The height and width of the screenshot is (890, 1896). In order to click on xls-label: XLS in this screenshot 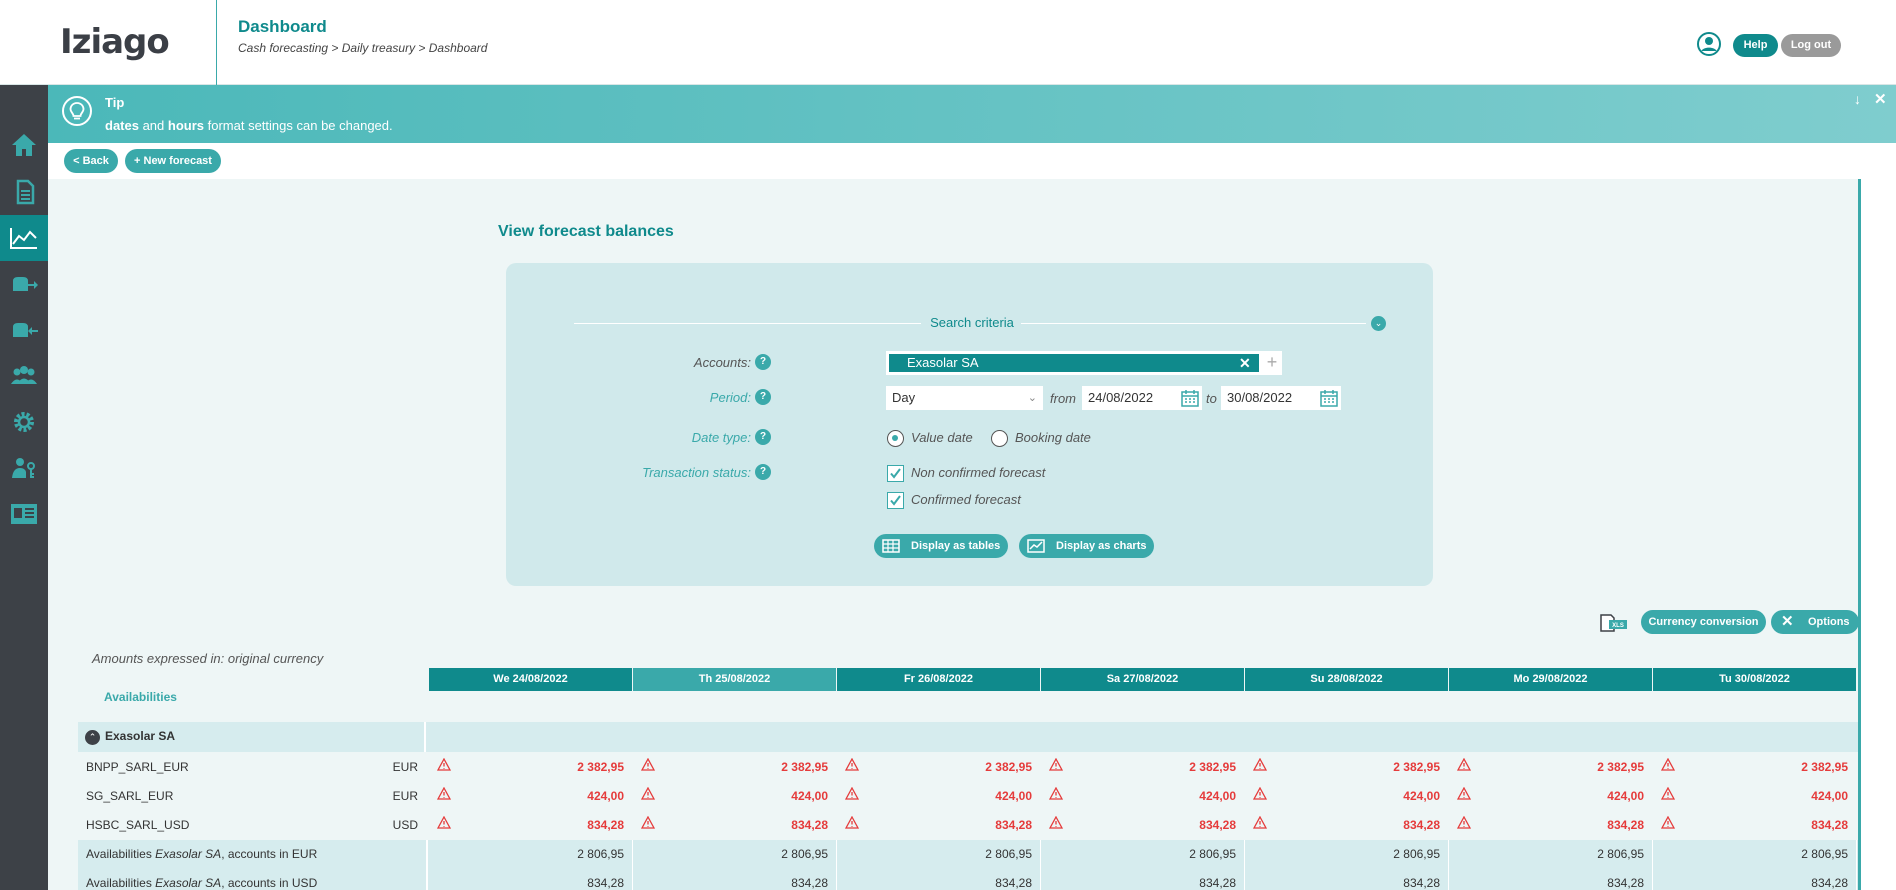, I will do `click(1618, 626)`.